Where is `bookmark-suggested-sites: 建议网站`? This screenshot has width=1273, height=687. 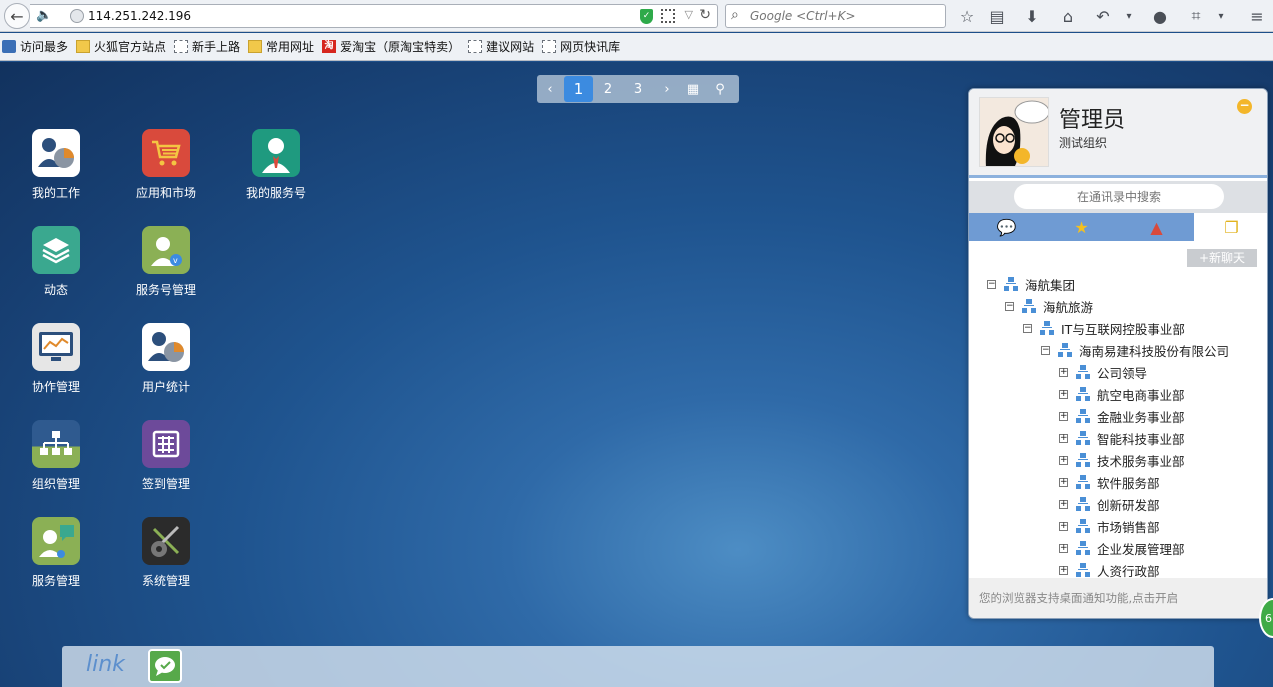 bookmark-suggested-sites: 建议网站 is located at coordinates (501, 46).